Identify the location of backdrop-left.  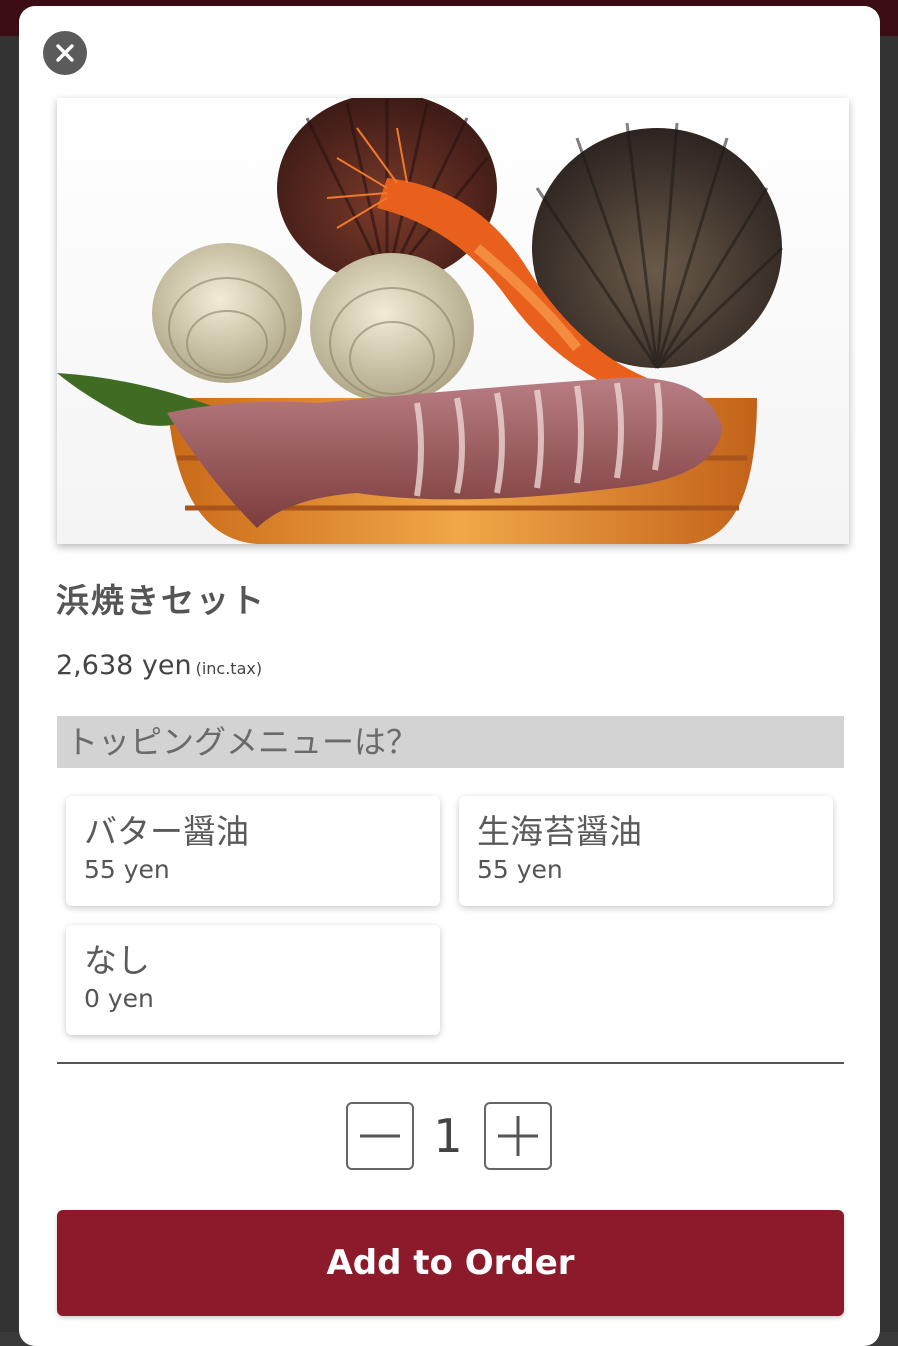
(9, 684).